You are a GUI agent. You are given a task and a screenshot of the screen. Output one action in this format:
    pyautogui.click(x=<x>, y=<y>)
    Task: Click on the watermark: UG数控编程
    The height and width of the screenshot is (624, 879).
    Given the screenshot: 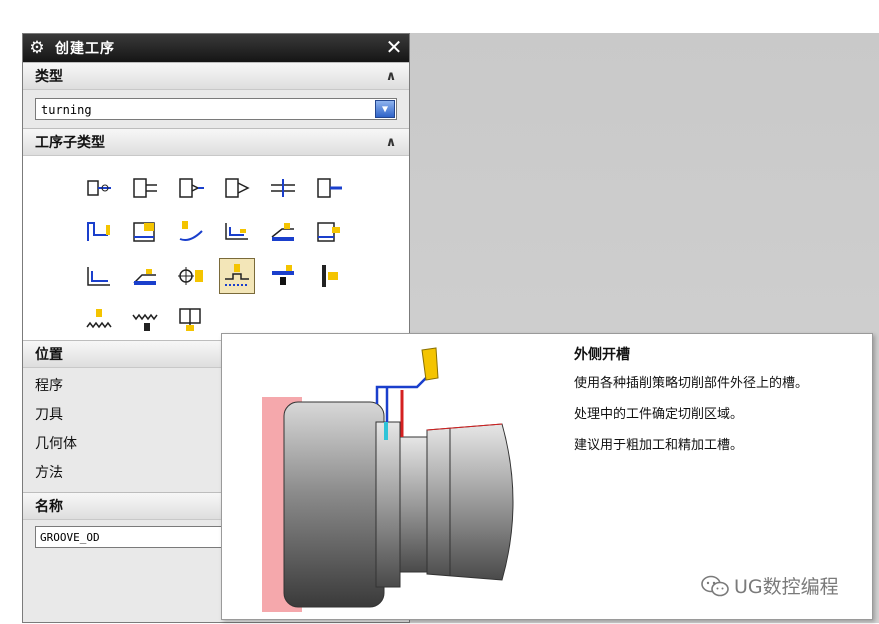 What is the action you would take?
    pyautogui.click(x=769, y=585)
    